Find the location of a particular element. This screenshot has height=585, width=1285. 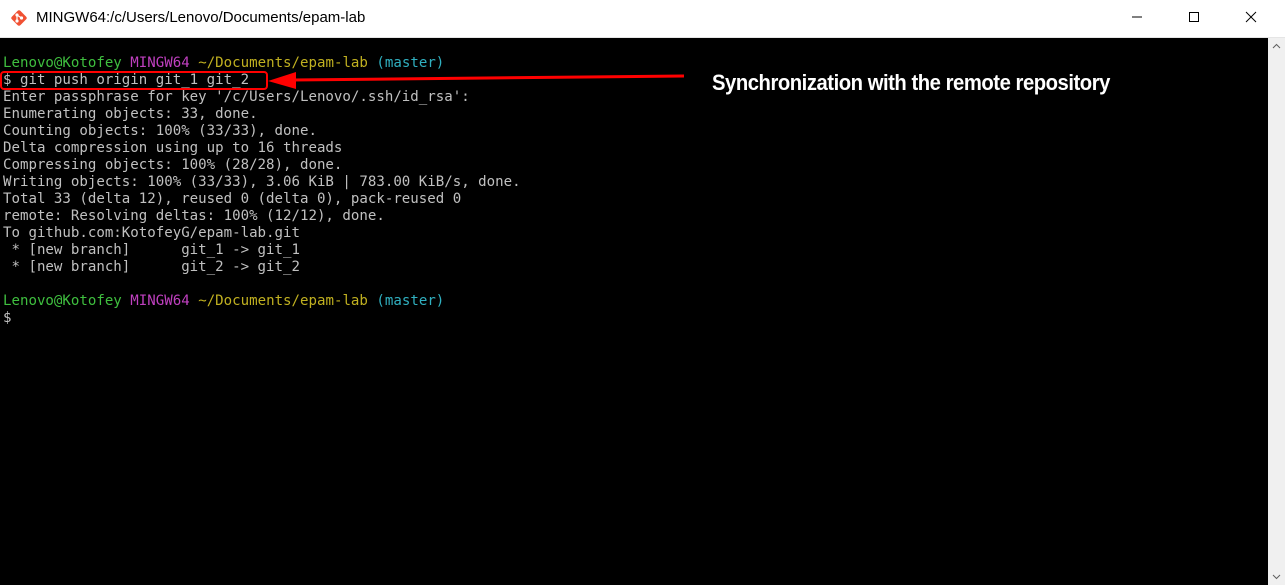

maximize-icon is located at coordinates (1194, 19).